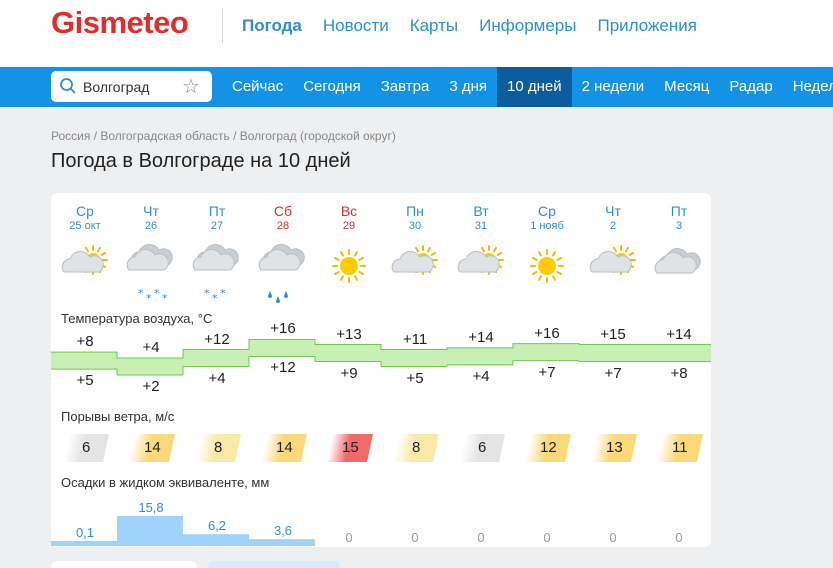  I want to click on day-date: 1 нояб, so click(547, 226).